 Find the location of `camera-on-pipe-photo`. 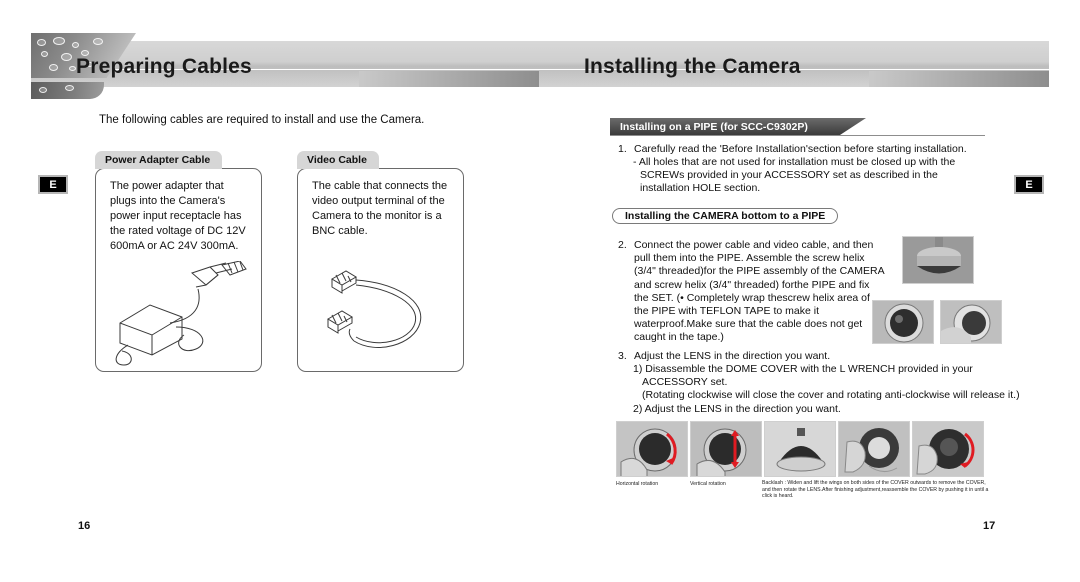

camera-on-pipe-photo is located at coordinates (938, 260).